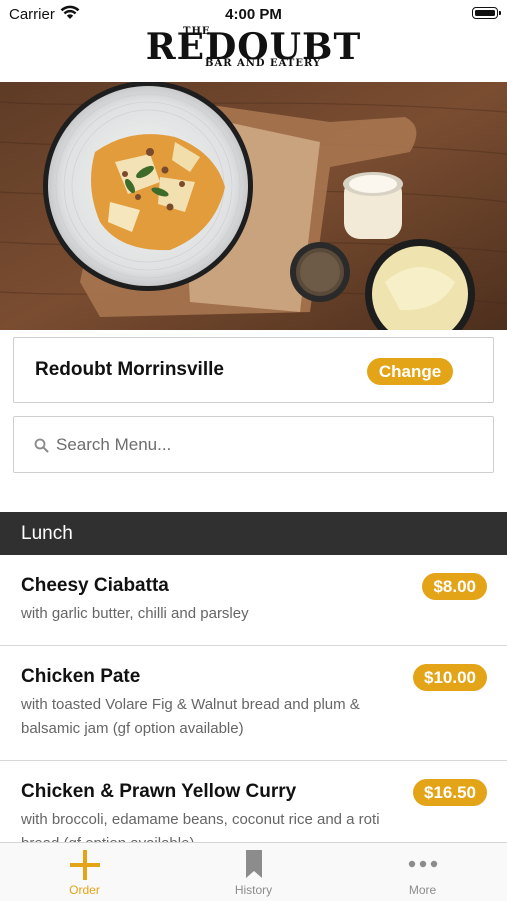  I want to click on menu-item-title: Chicken & Prawn Yellow Curry, so click(159, 791).